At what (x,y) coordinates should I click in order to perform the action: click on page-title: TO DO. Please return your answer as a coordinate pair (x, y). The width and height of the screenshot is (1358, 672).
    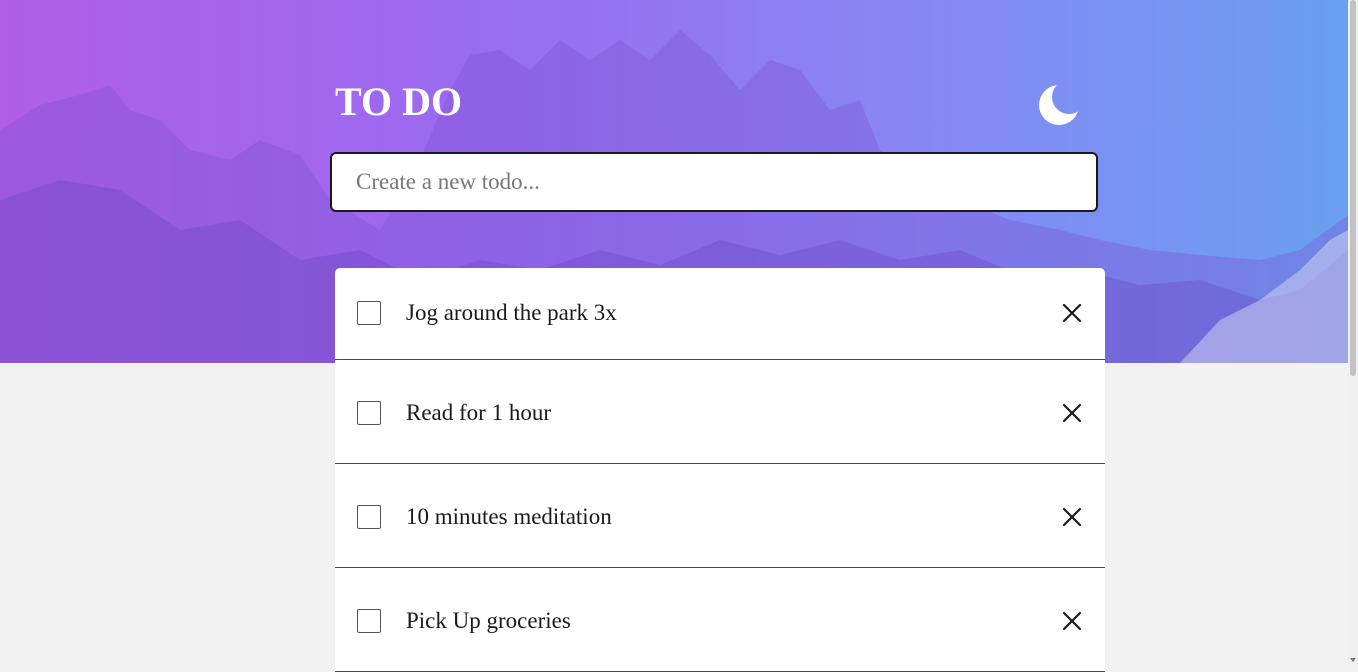
    Looking at the image, I should click on (399, 101).